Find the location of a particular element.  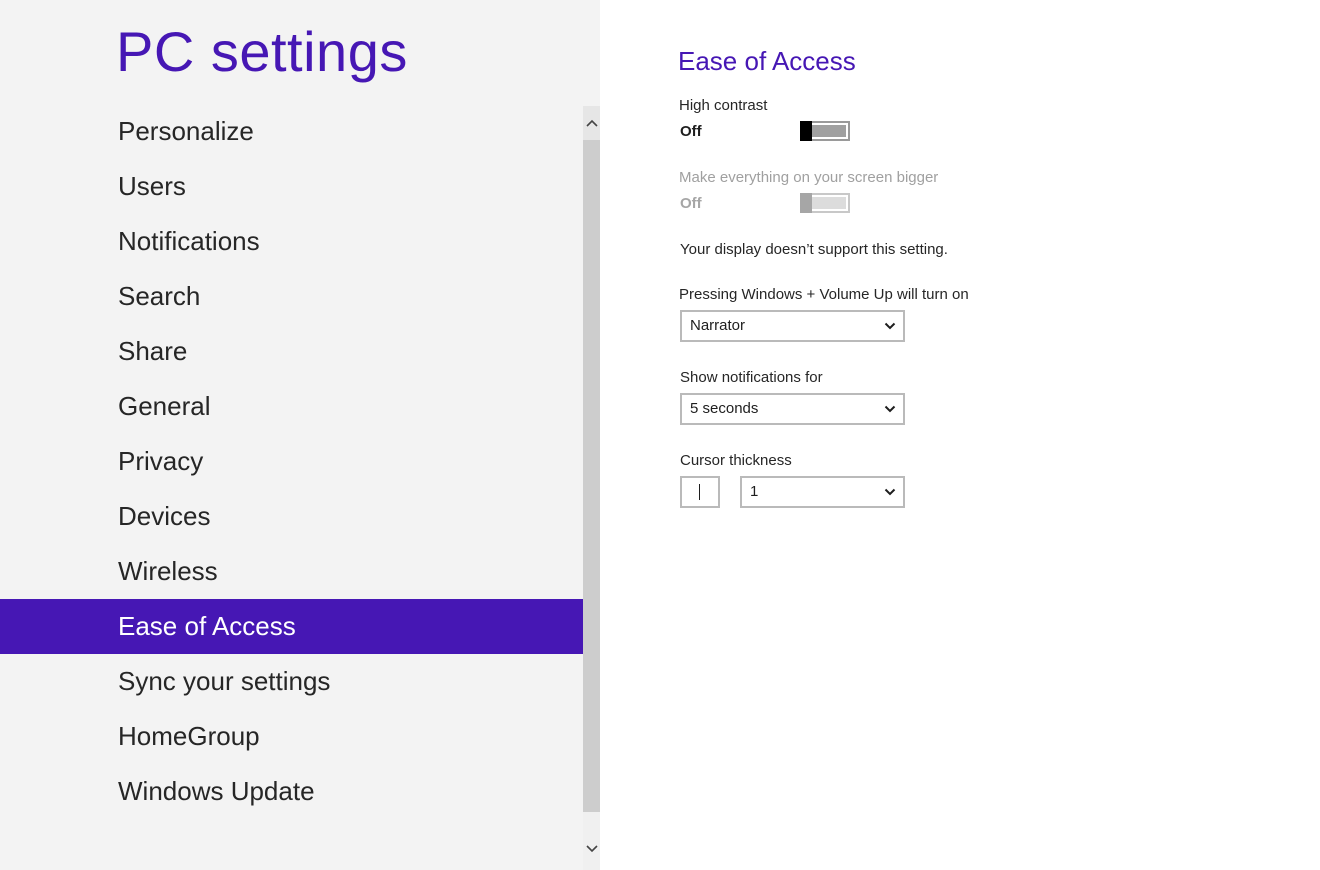

nav-item-sync-your-settings: Sync your settings is located at coordinates (291, 681).